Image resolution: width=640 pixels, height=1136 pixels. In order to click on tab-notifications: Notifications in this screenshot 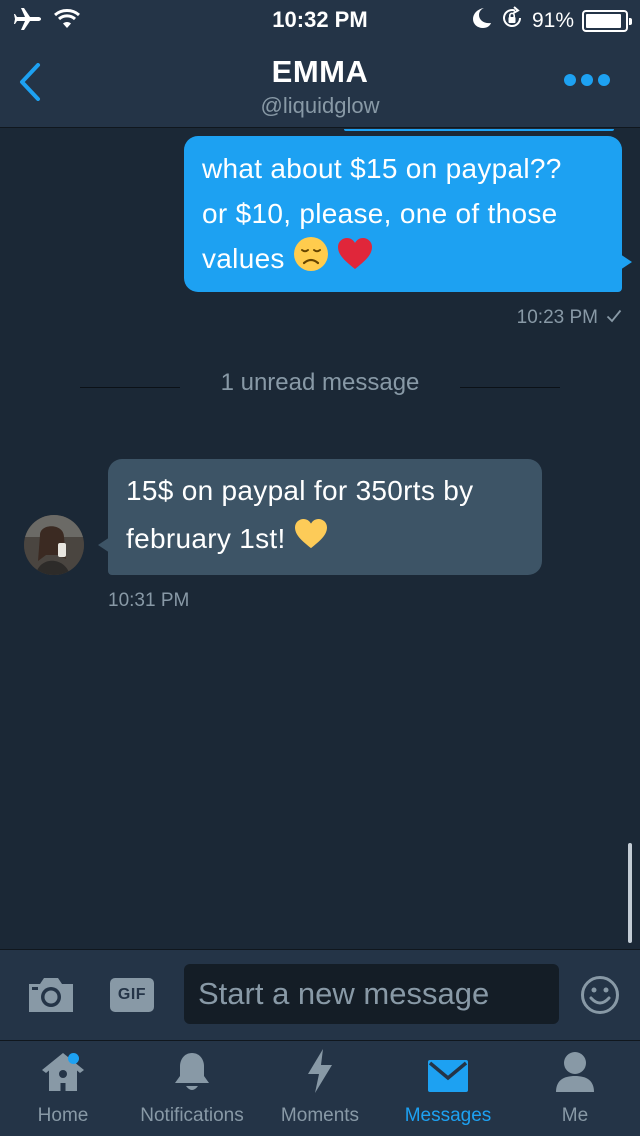, I will do `click(192, 1088)`.